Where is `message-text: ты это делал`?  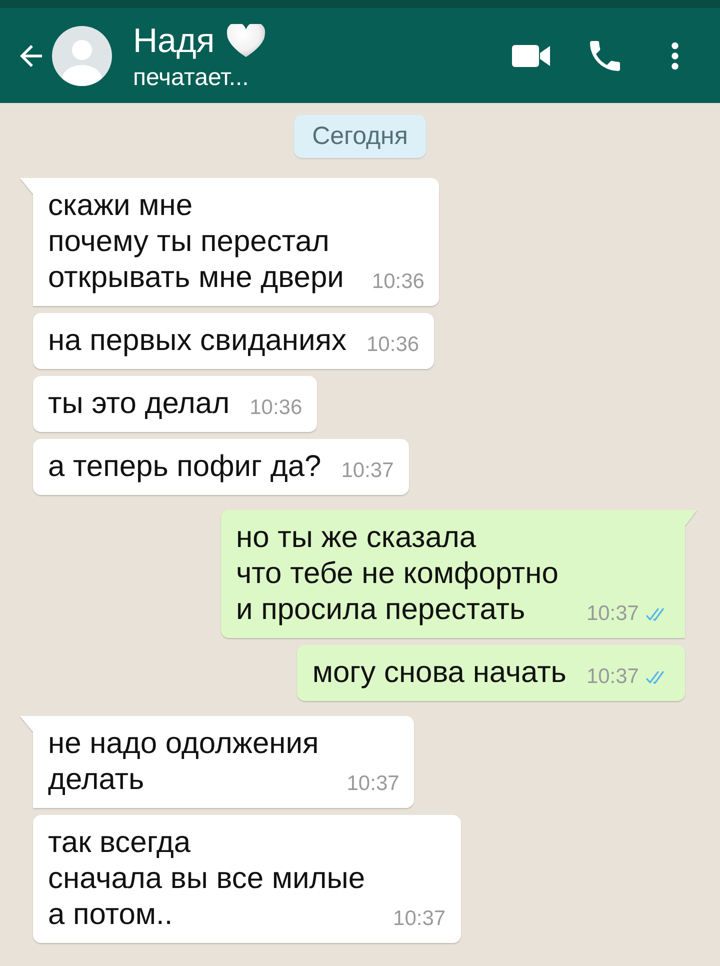
message-text: ты это делал is located at coordinates (139, 404).